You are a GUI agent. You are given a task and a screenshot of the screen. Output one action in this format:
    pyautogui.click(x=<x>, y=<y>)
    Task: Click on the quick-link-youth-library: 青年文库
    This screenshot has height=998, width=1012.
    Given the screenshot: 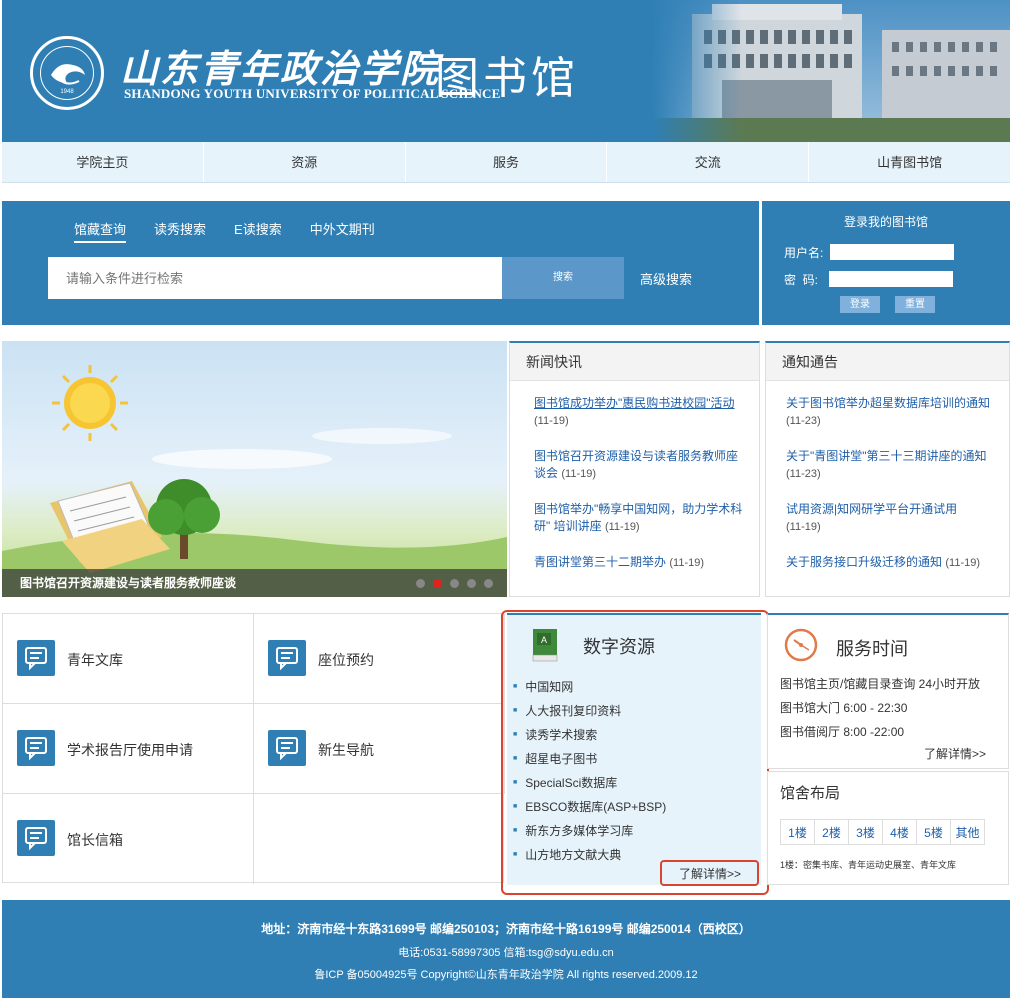 What is the action you would take?
    pyautogui.click(x=128, y=659)
    